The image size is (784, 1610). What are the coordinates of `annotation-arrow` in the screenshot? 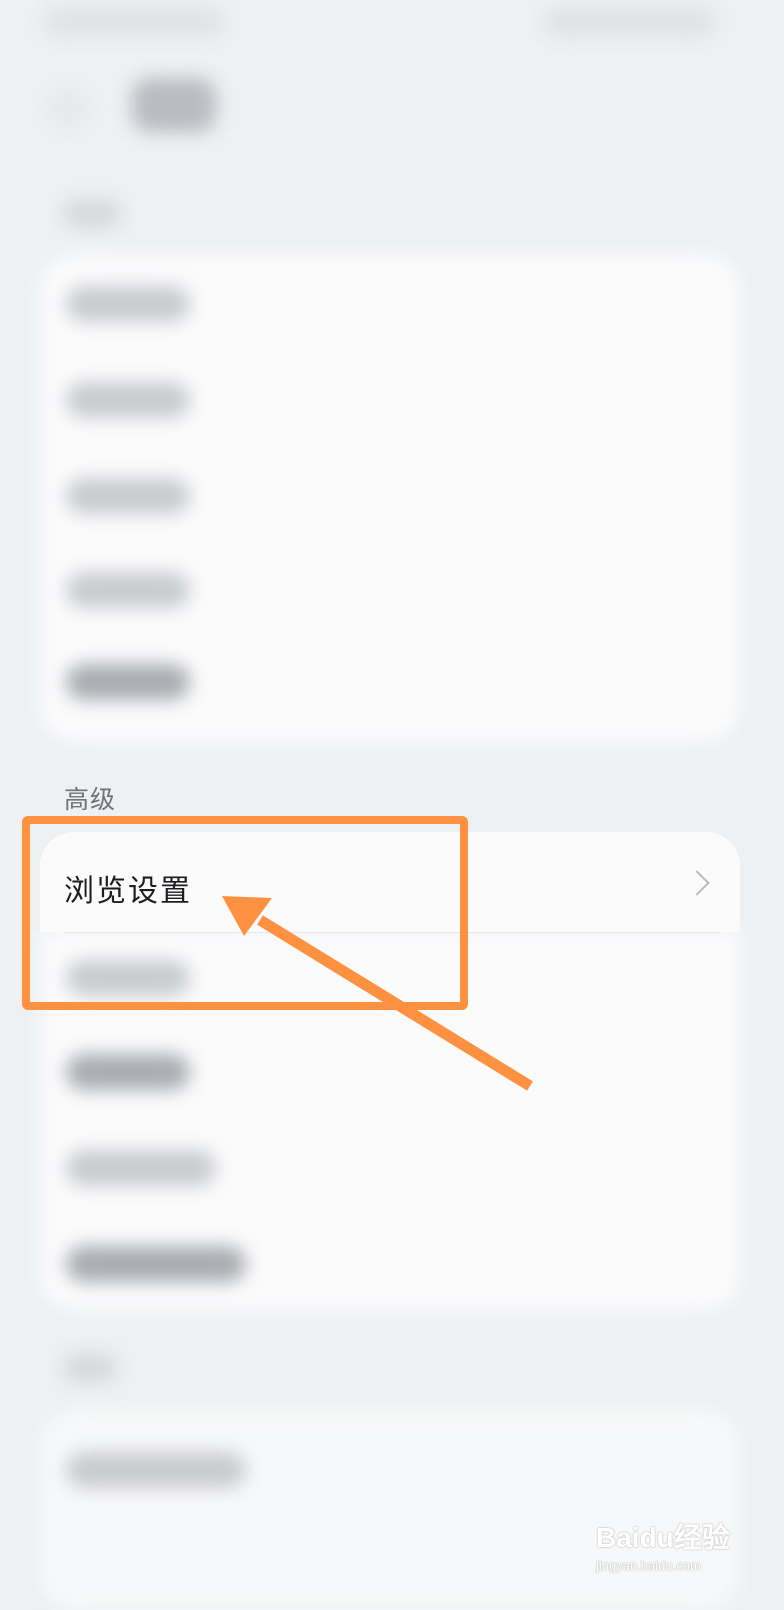 It's located at (377, 993).